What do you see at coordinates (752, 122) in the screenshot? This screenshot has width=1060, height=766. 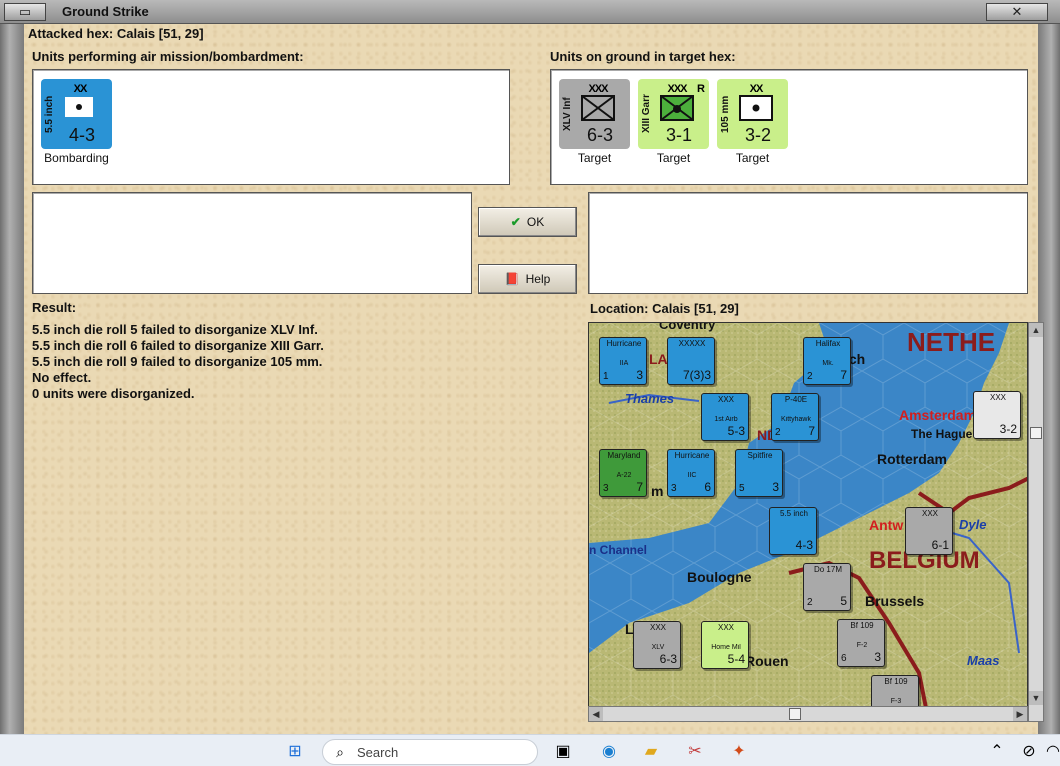 I see `ground-unit-105mm: 105 mm XX 3-2 Target` at bounding box center [752, 122].